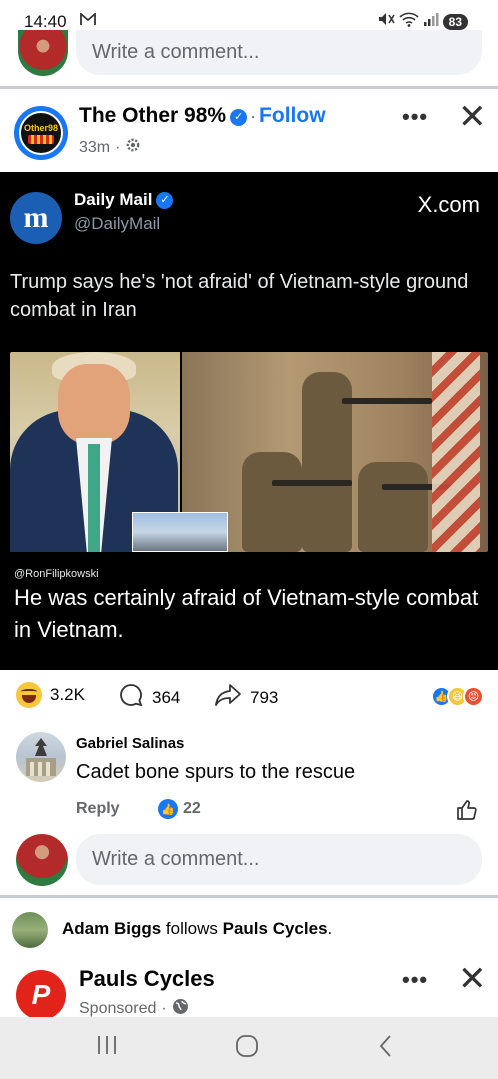 The height and width of the screenshot is (1079, 498). I want to click on site-label: X.com, so click(448, 204).